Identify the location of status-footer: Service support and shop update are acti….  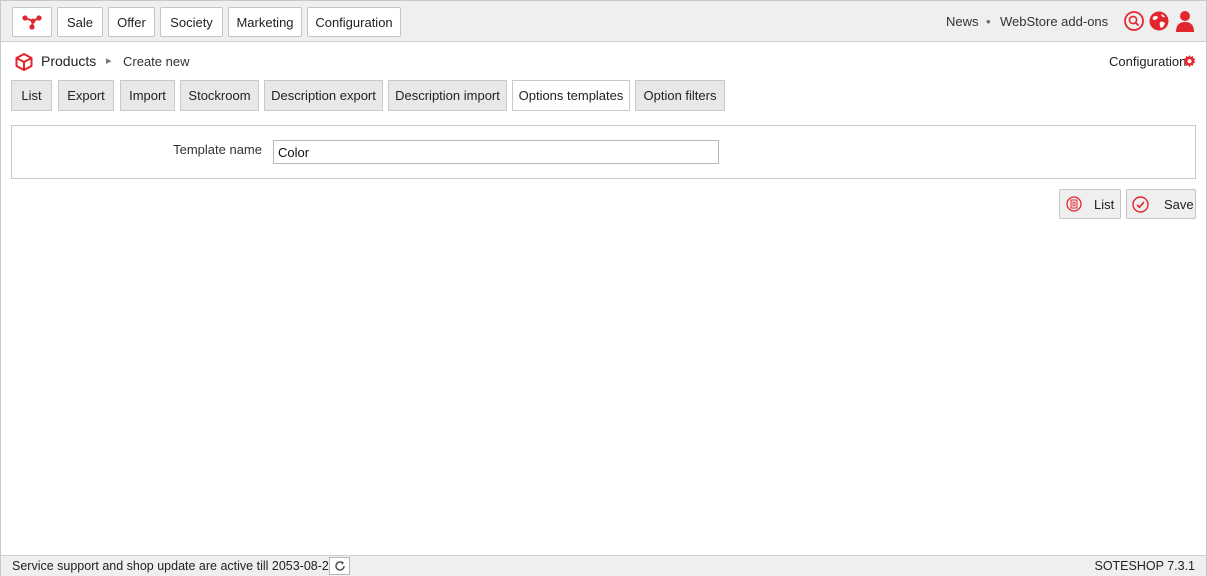
(603, 565).